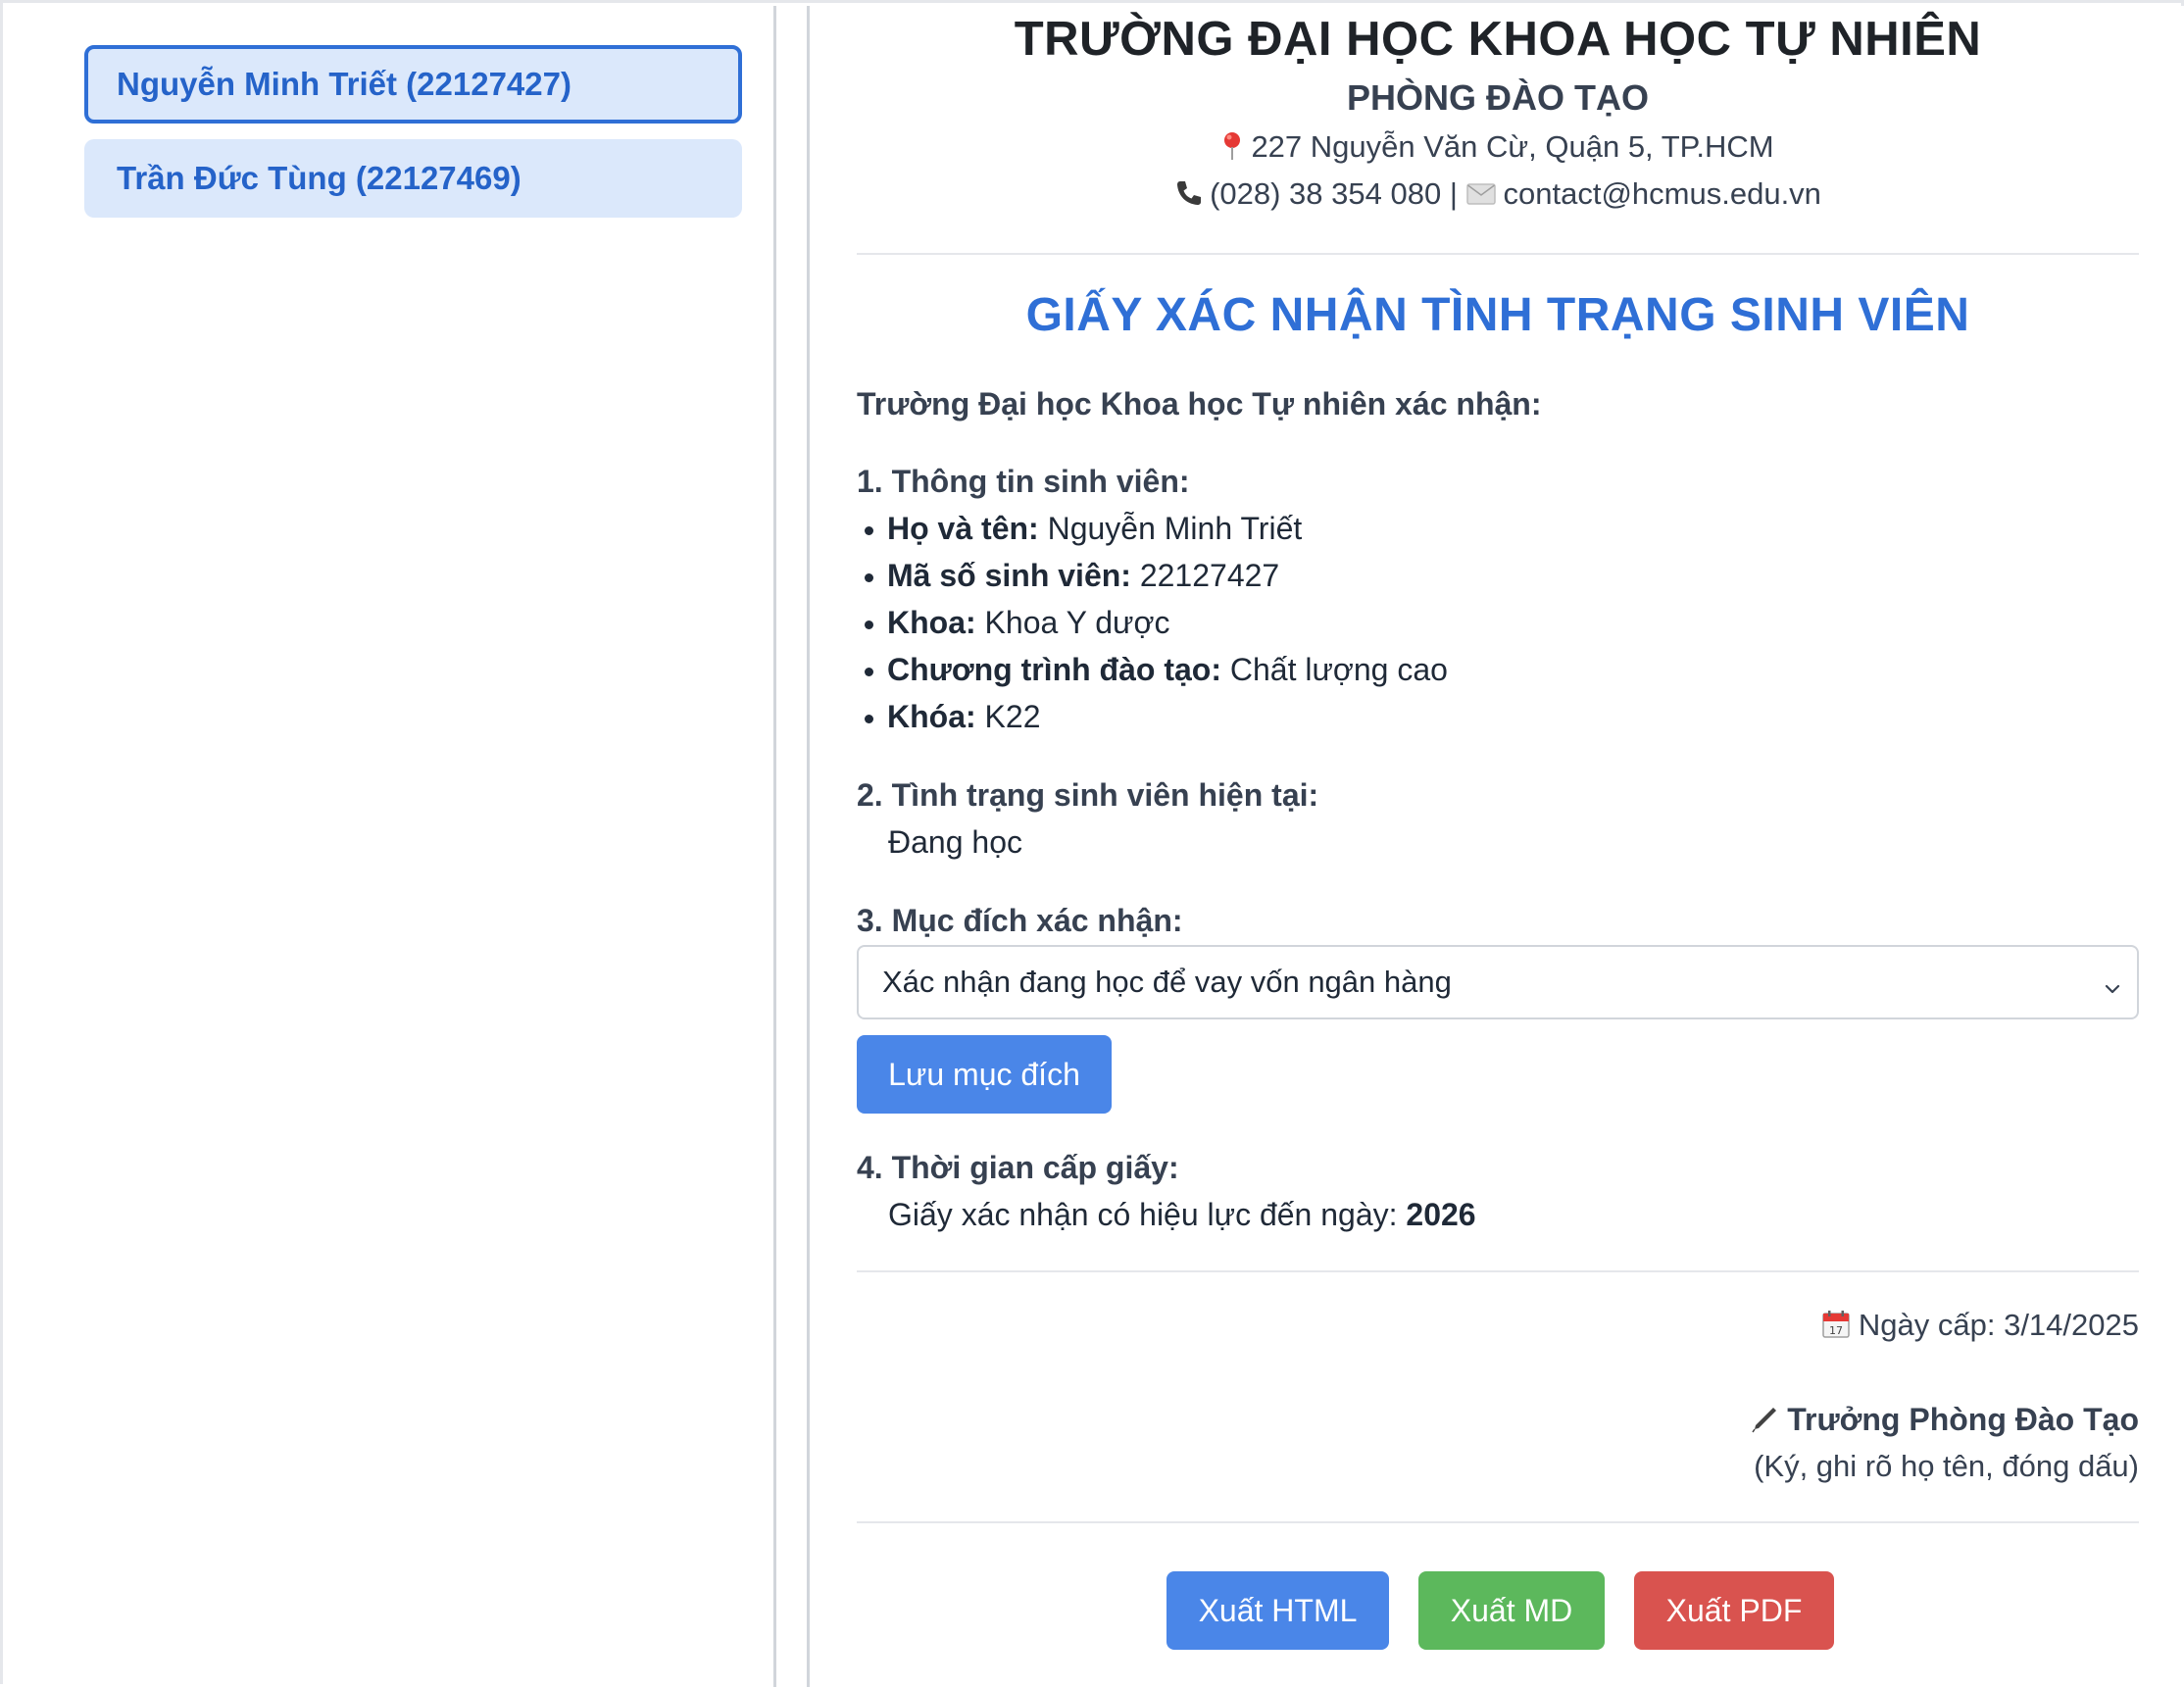 The height and width of the screenshot is (1687, 2184). Describe the element at coordinates (1480, 191) in the screenshot. I see `mail-icon` at that location.